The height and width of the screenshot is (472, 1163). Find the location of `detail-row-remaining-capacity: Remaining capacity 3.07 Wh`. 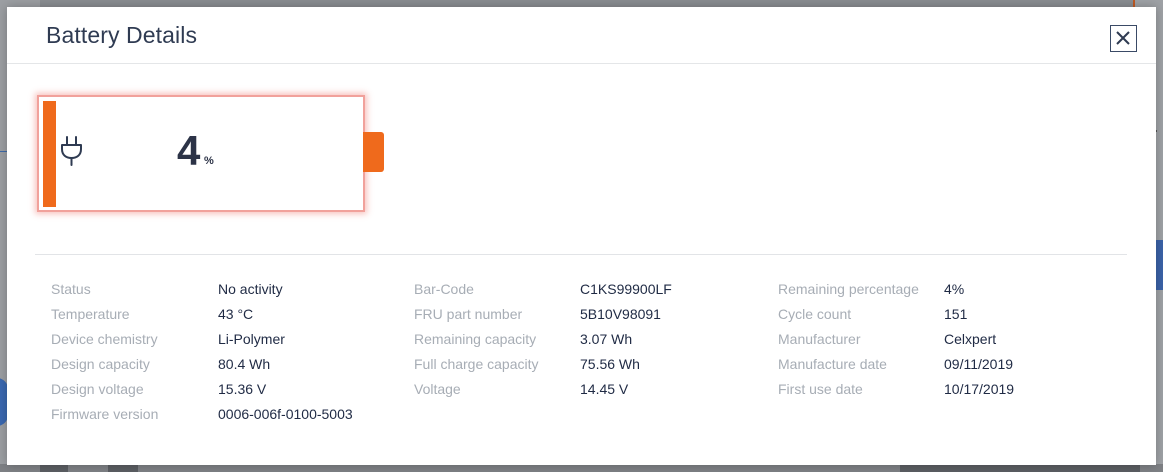

detail-row-remaining-capacity: Remaining capacity 3.07 Wh is located at coordinates (579, 342).